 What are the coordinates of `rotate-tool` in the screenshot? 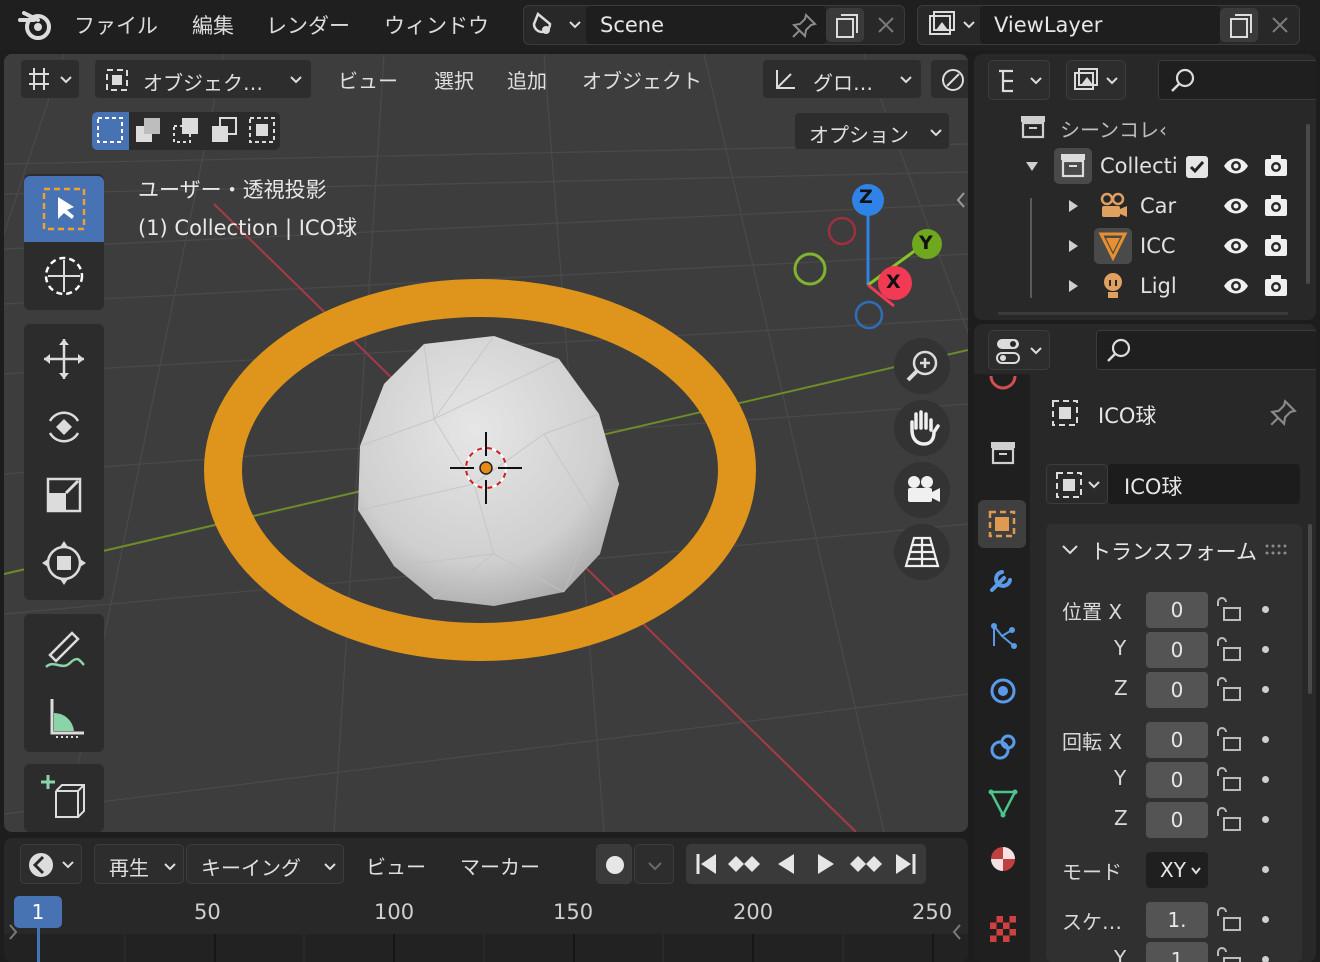 It's located at (64, 427).